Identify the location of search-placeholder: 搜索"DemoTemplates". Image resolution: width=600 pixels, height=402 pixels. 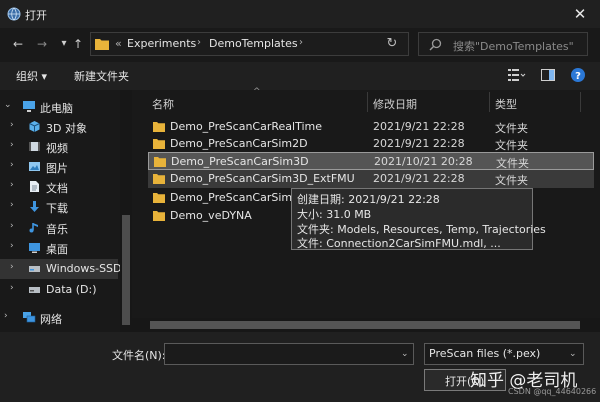
(513, 46).